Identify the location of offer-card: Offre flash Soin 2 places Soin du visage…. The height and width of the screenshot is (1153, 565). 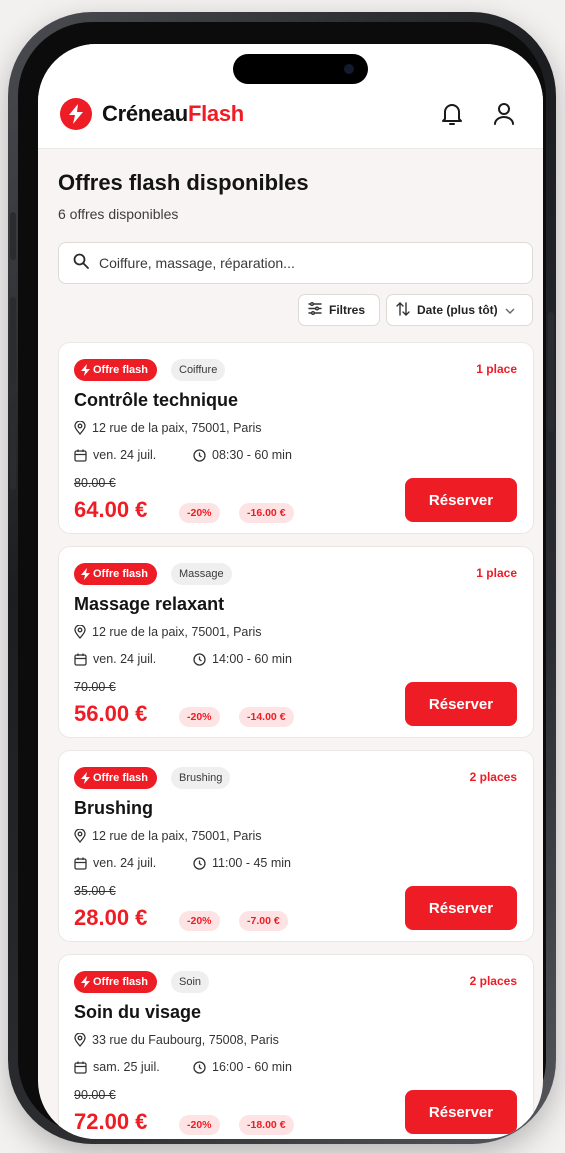
(296, 1046).